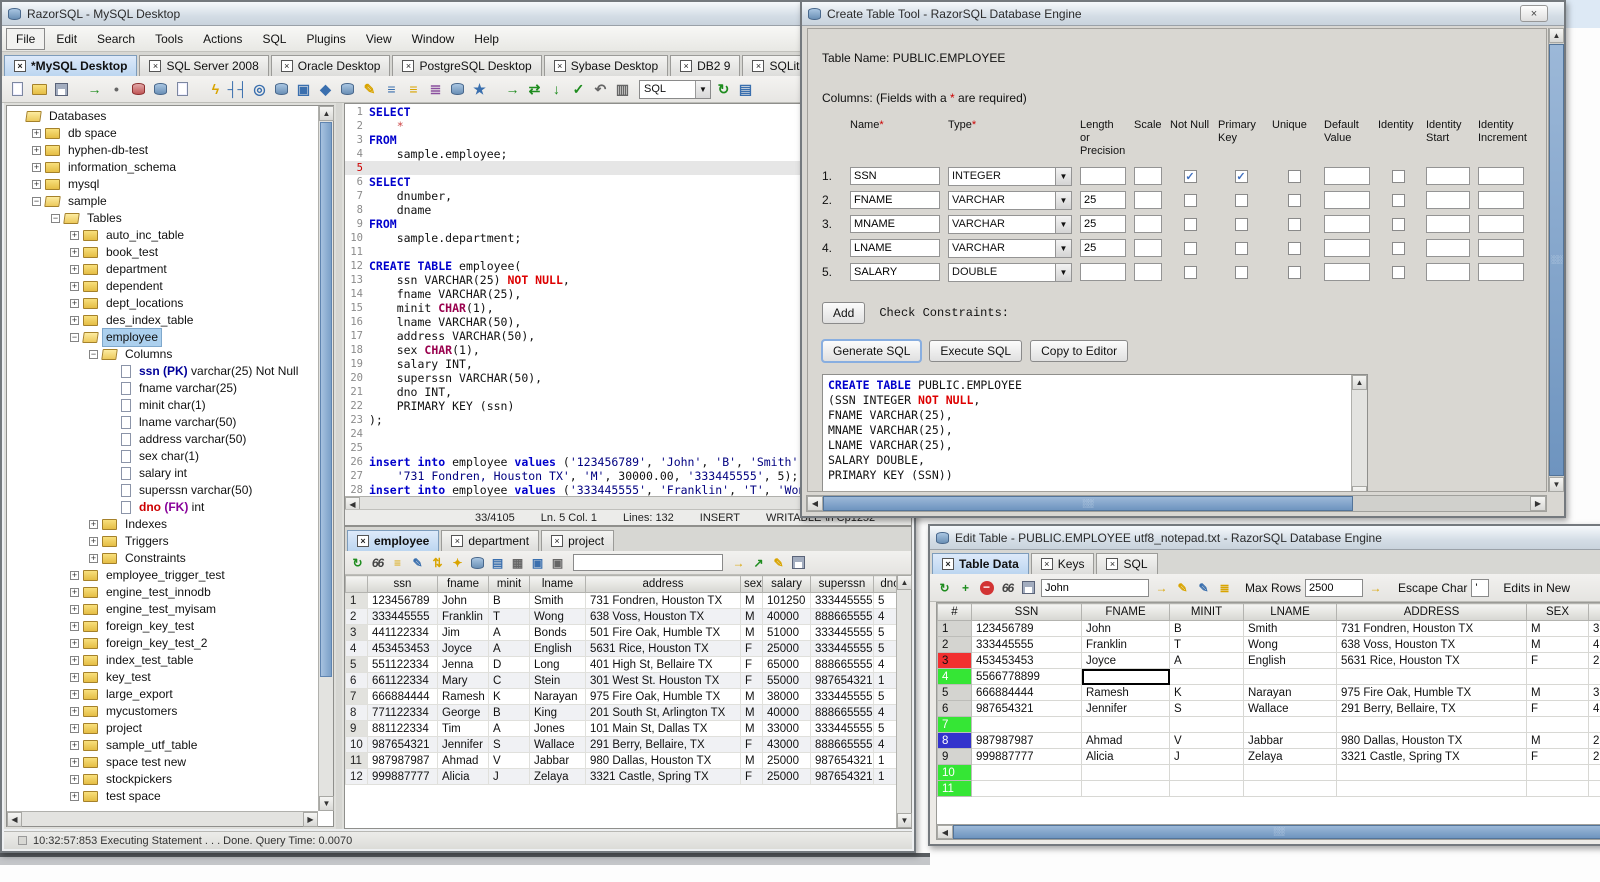  What do you see at coordinates (954, 756) in the screenshot?
I see `row-number: 9` at bounding box center [954, 756].